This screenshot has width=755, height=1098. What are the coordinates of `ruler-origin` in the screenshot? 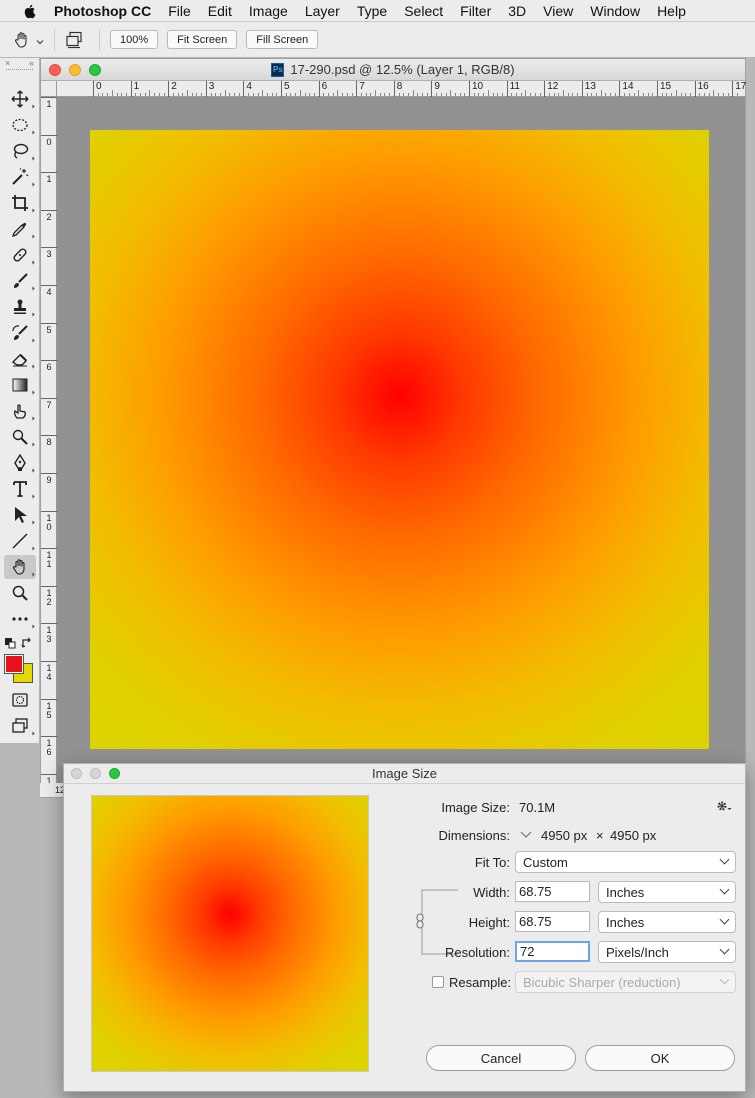 It's located at (49, 89).